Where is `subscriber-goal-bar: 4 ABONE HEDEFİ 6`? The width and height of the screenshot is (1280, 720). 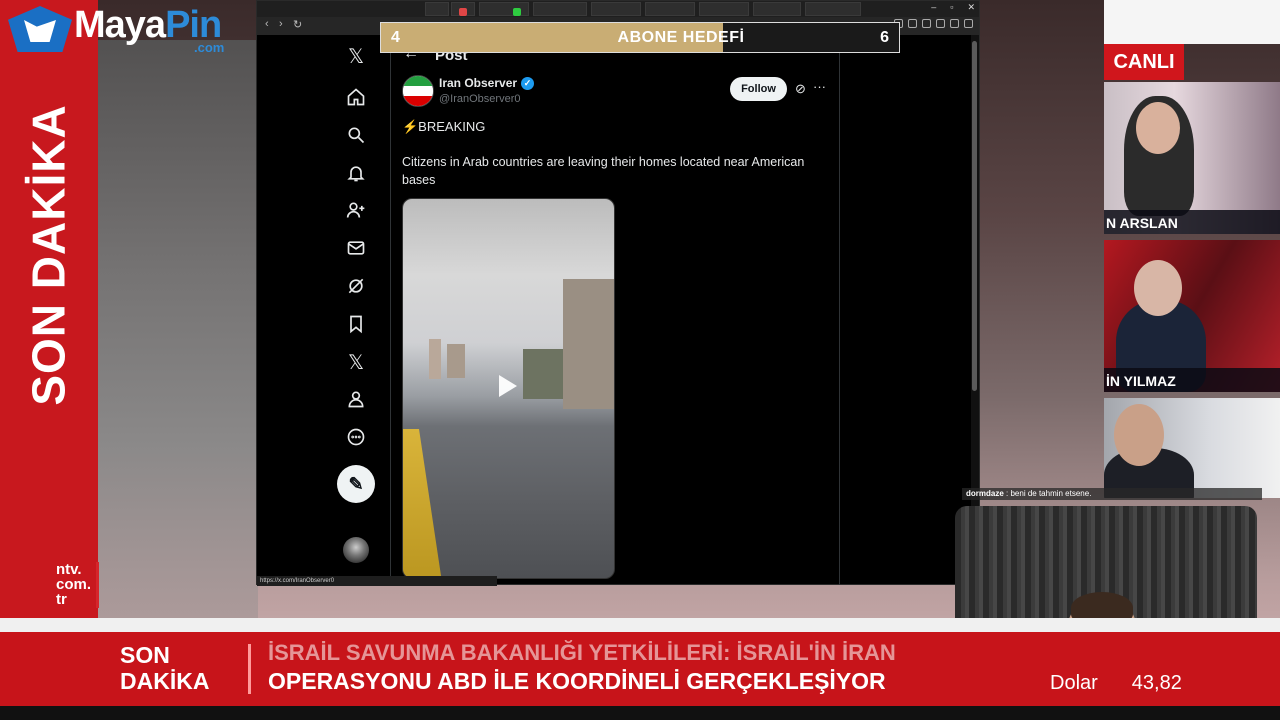
subscriber-goal-bar: 4 ABONE HEDEFİ 6 is located at coordinates (640, 37).